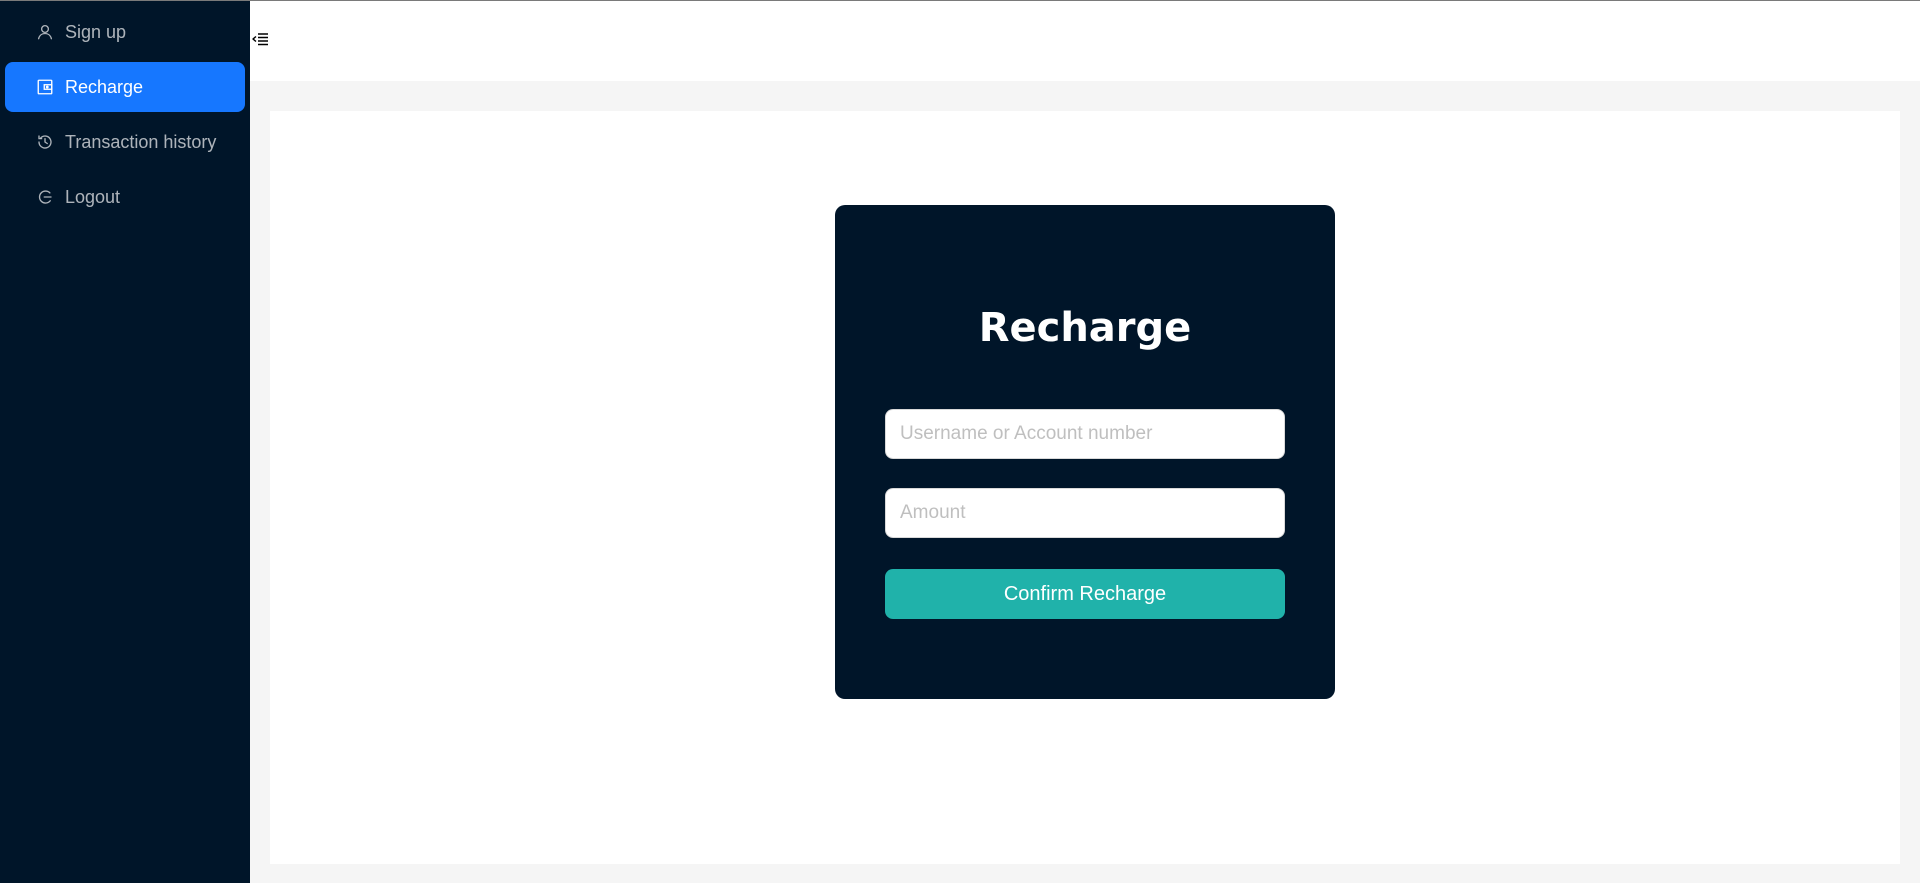 The image size is (1920, 883). What do you see at coordinates (45, 87) in the screenshot?
I see `wallet-icon` at bounding box center [45, 87].